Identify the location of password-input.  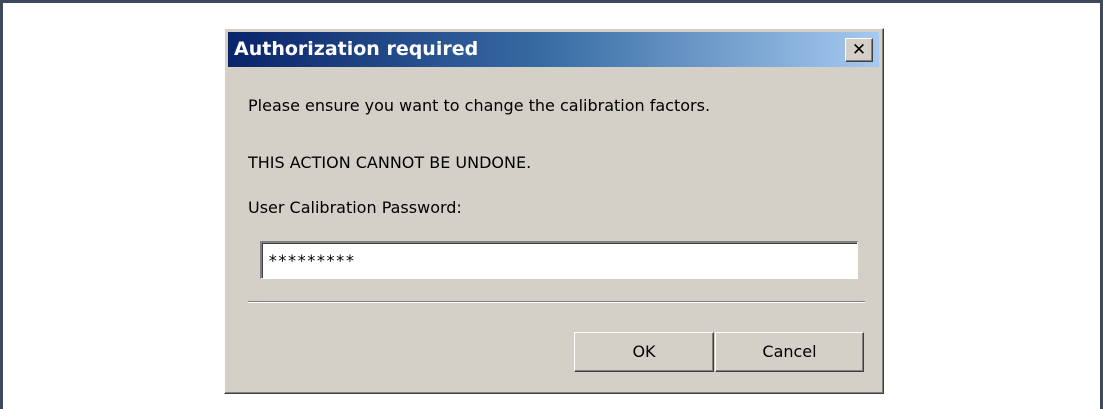
(559, 260).